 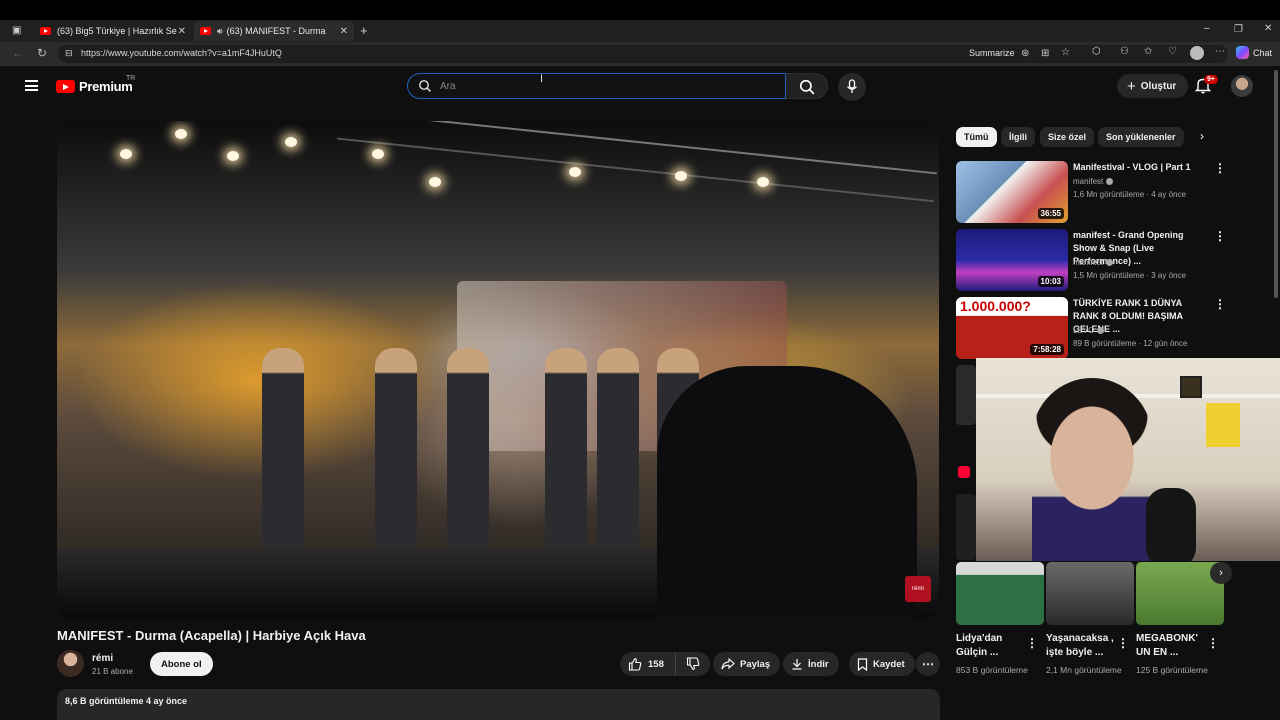 I want to click on summarize-button: Summarize, so click(x=992, y=53).